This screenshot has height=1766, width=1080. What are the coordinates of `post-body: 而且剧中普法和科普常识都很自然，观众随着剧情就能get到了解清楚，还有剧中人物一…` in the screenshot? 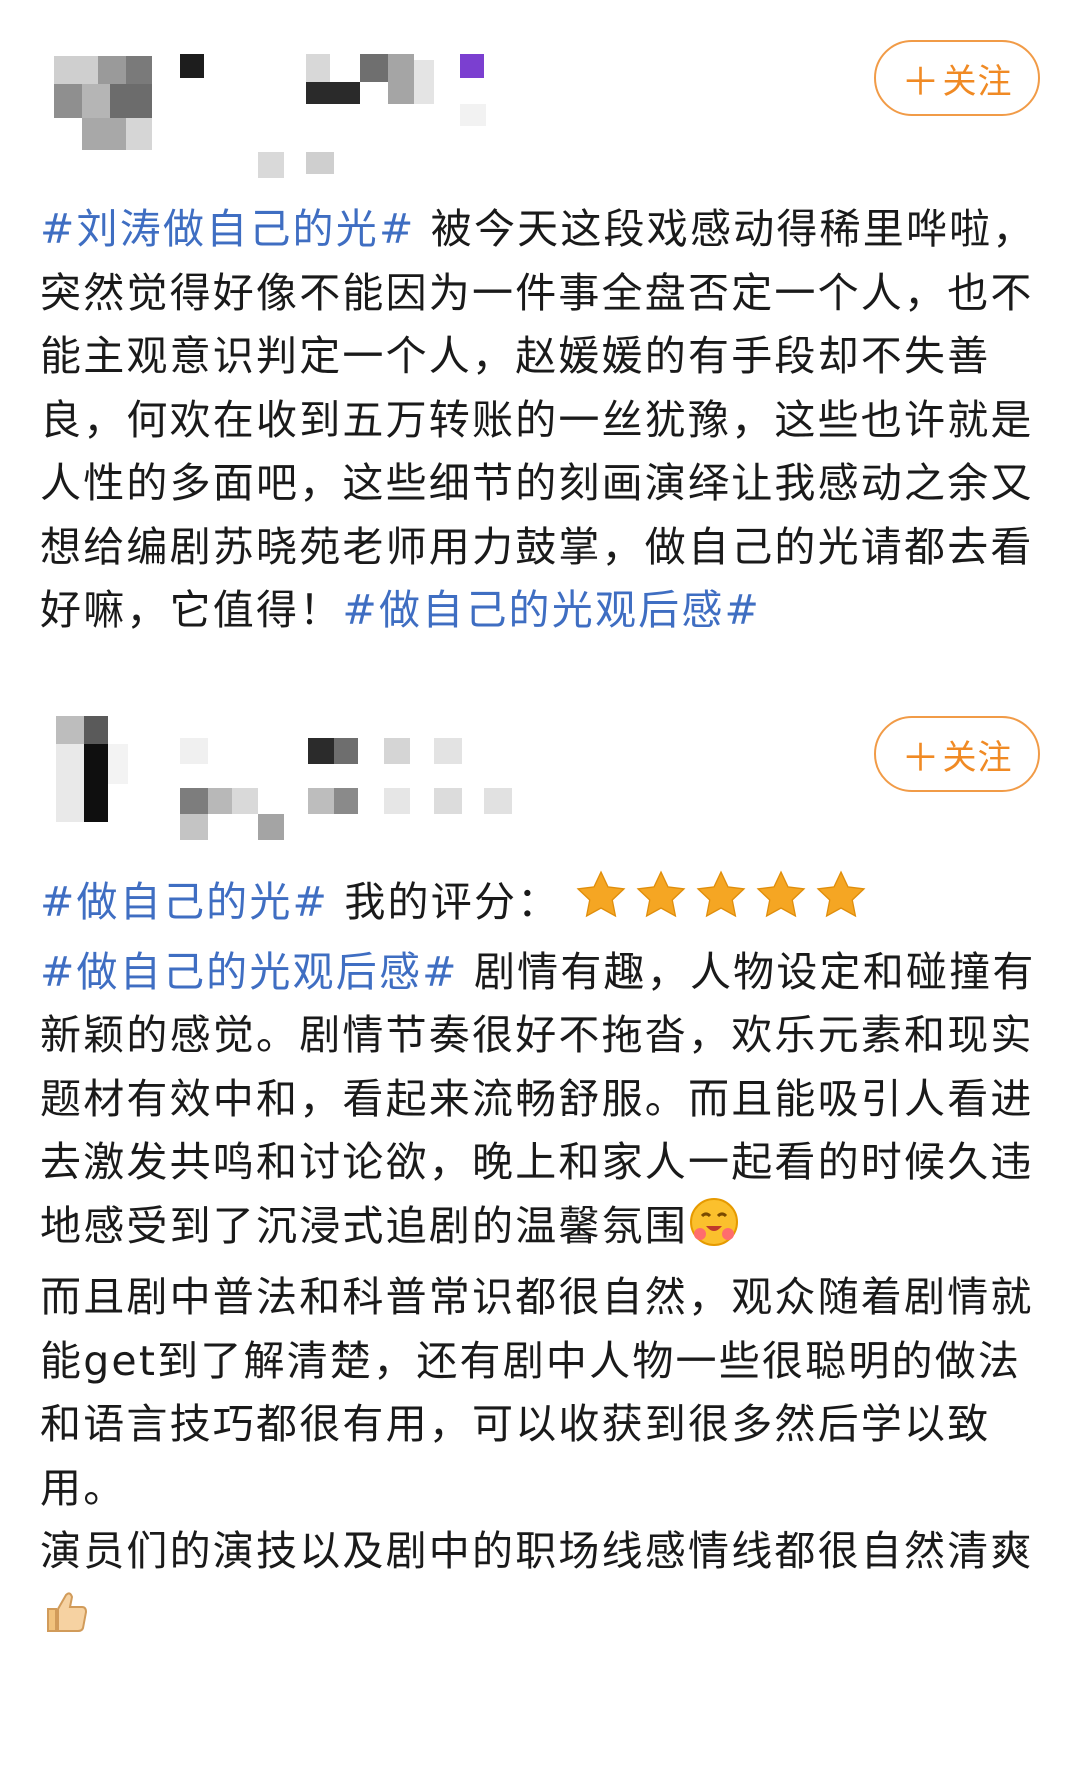 It's located at (537, 1392).